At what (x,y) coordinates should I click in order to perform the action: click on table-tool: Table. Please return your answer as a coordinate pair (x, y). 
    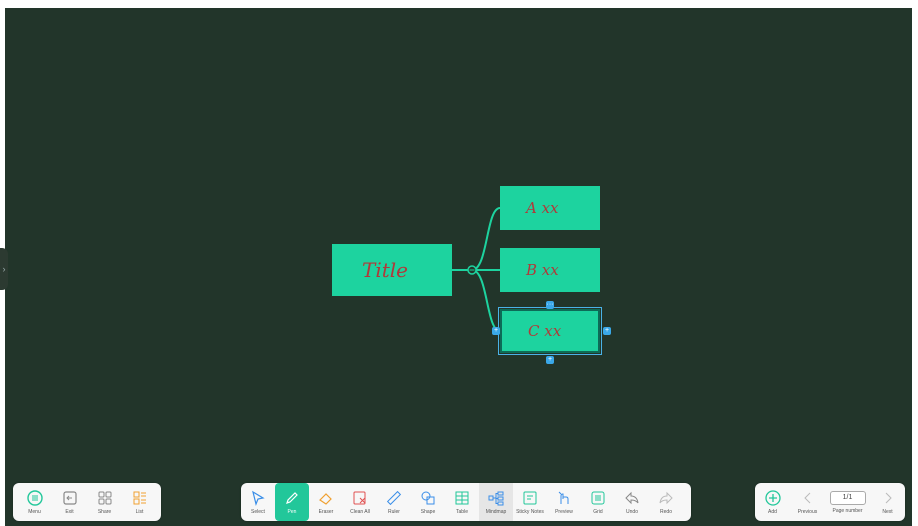
    Looking at the image, I should click on (462, 502).